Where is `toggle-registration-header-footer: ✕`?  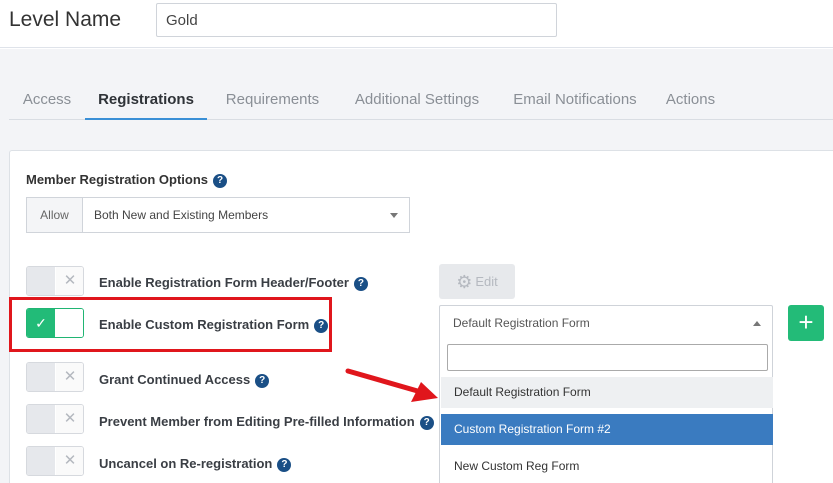
toggle-registration-header-footer: ✕ is located at coordinates (55, 281).